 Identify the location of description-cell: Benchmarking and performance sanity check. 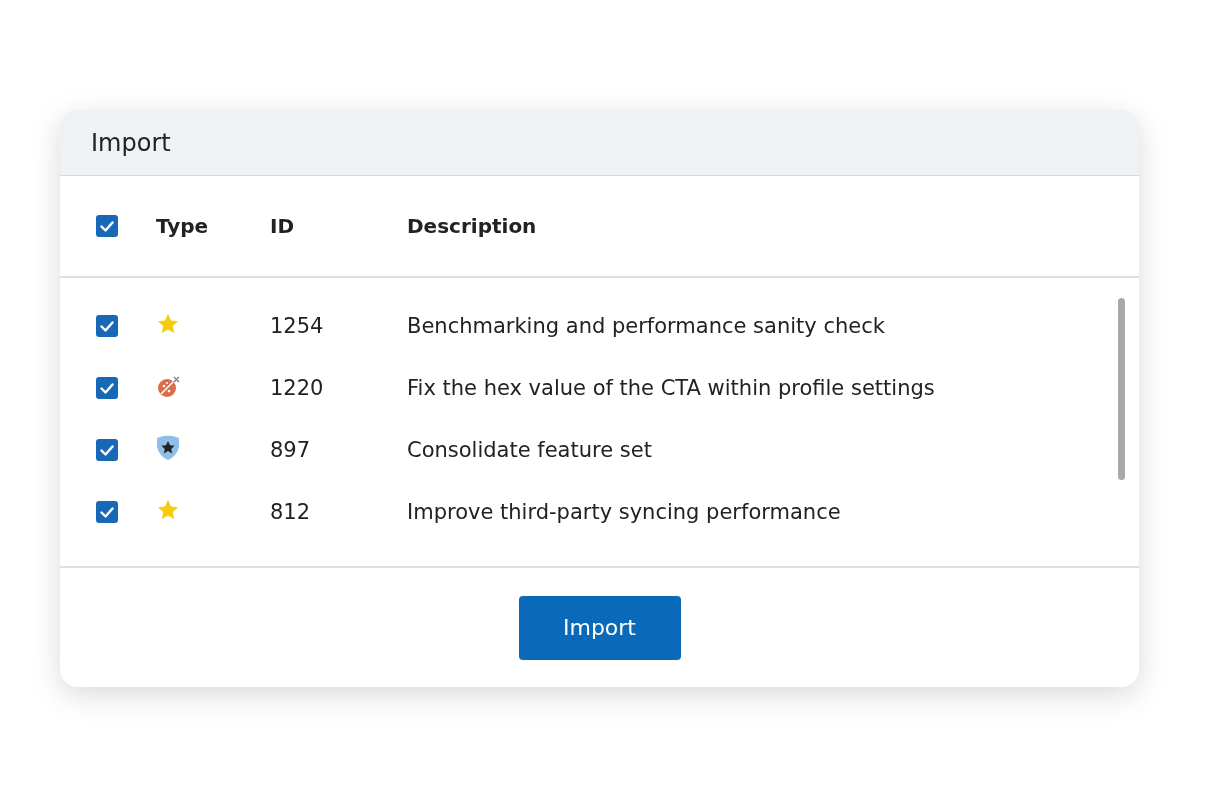
(646, 326).